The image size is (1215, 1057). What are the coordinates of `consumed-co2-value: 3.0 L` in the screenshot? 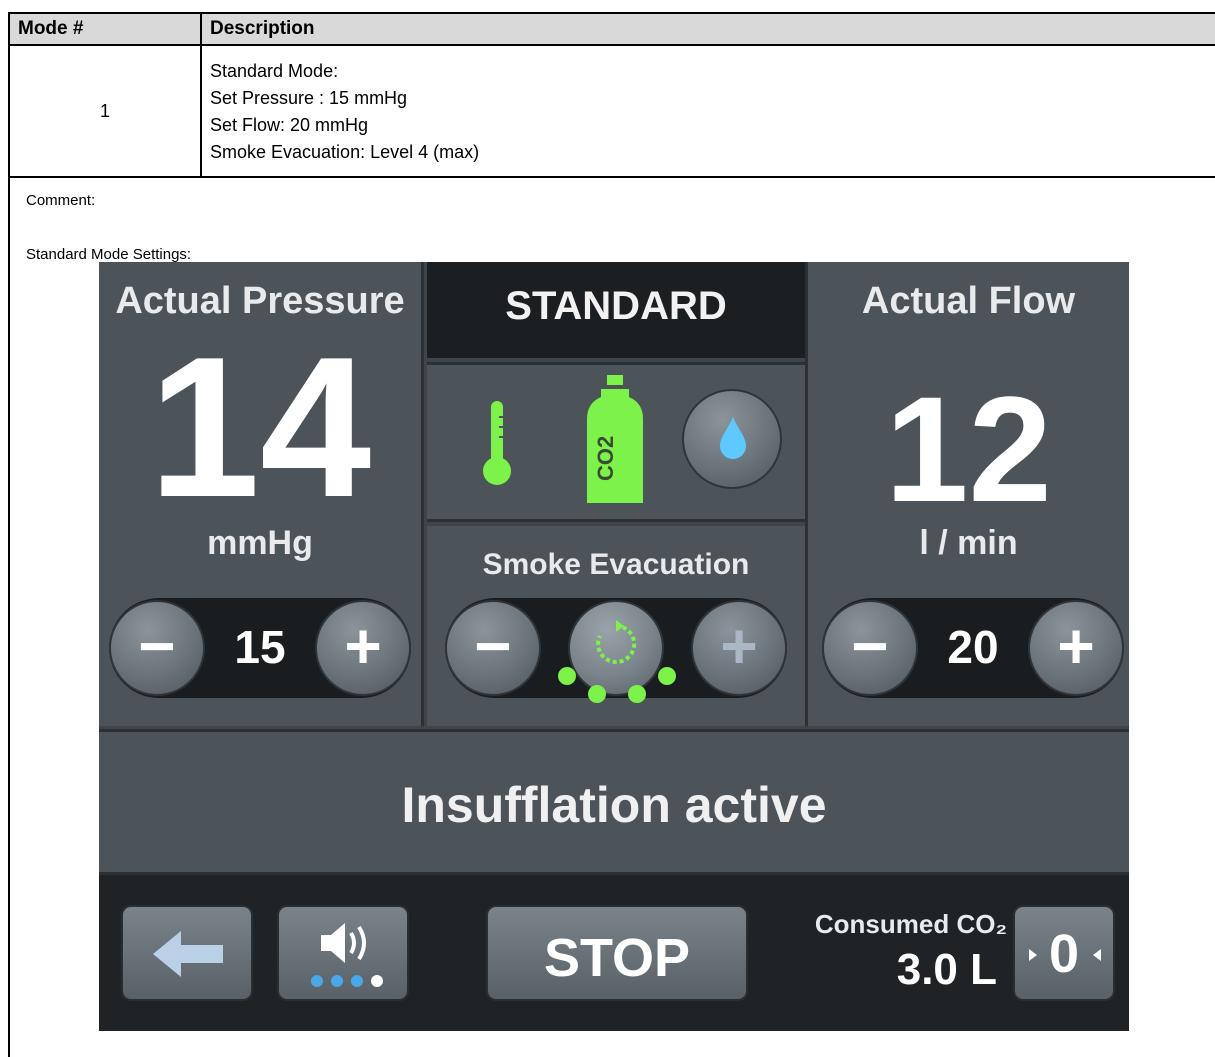 It's located at (946, 969).